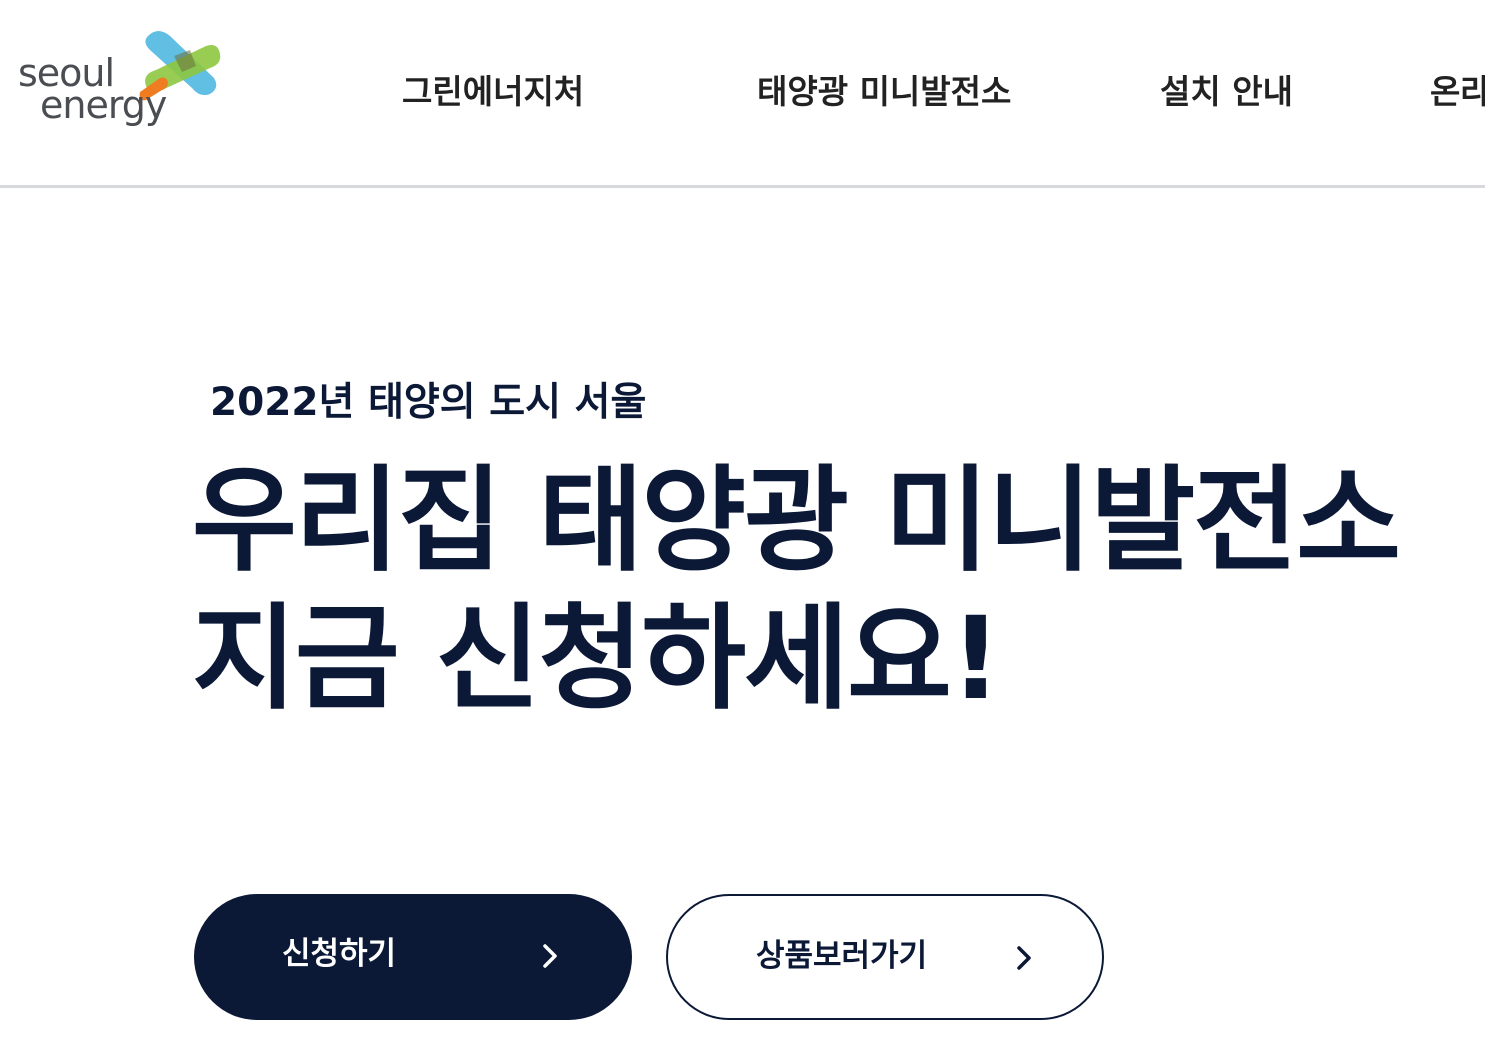 The height and width of the screenshot is (1039, 1485). Describe the element at coordinates (597, 658) in the screenshot. I see `hero-headline-line2: 지금 신청하세요!` at that location.